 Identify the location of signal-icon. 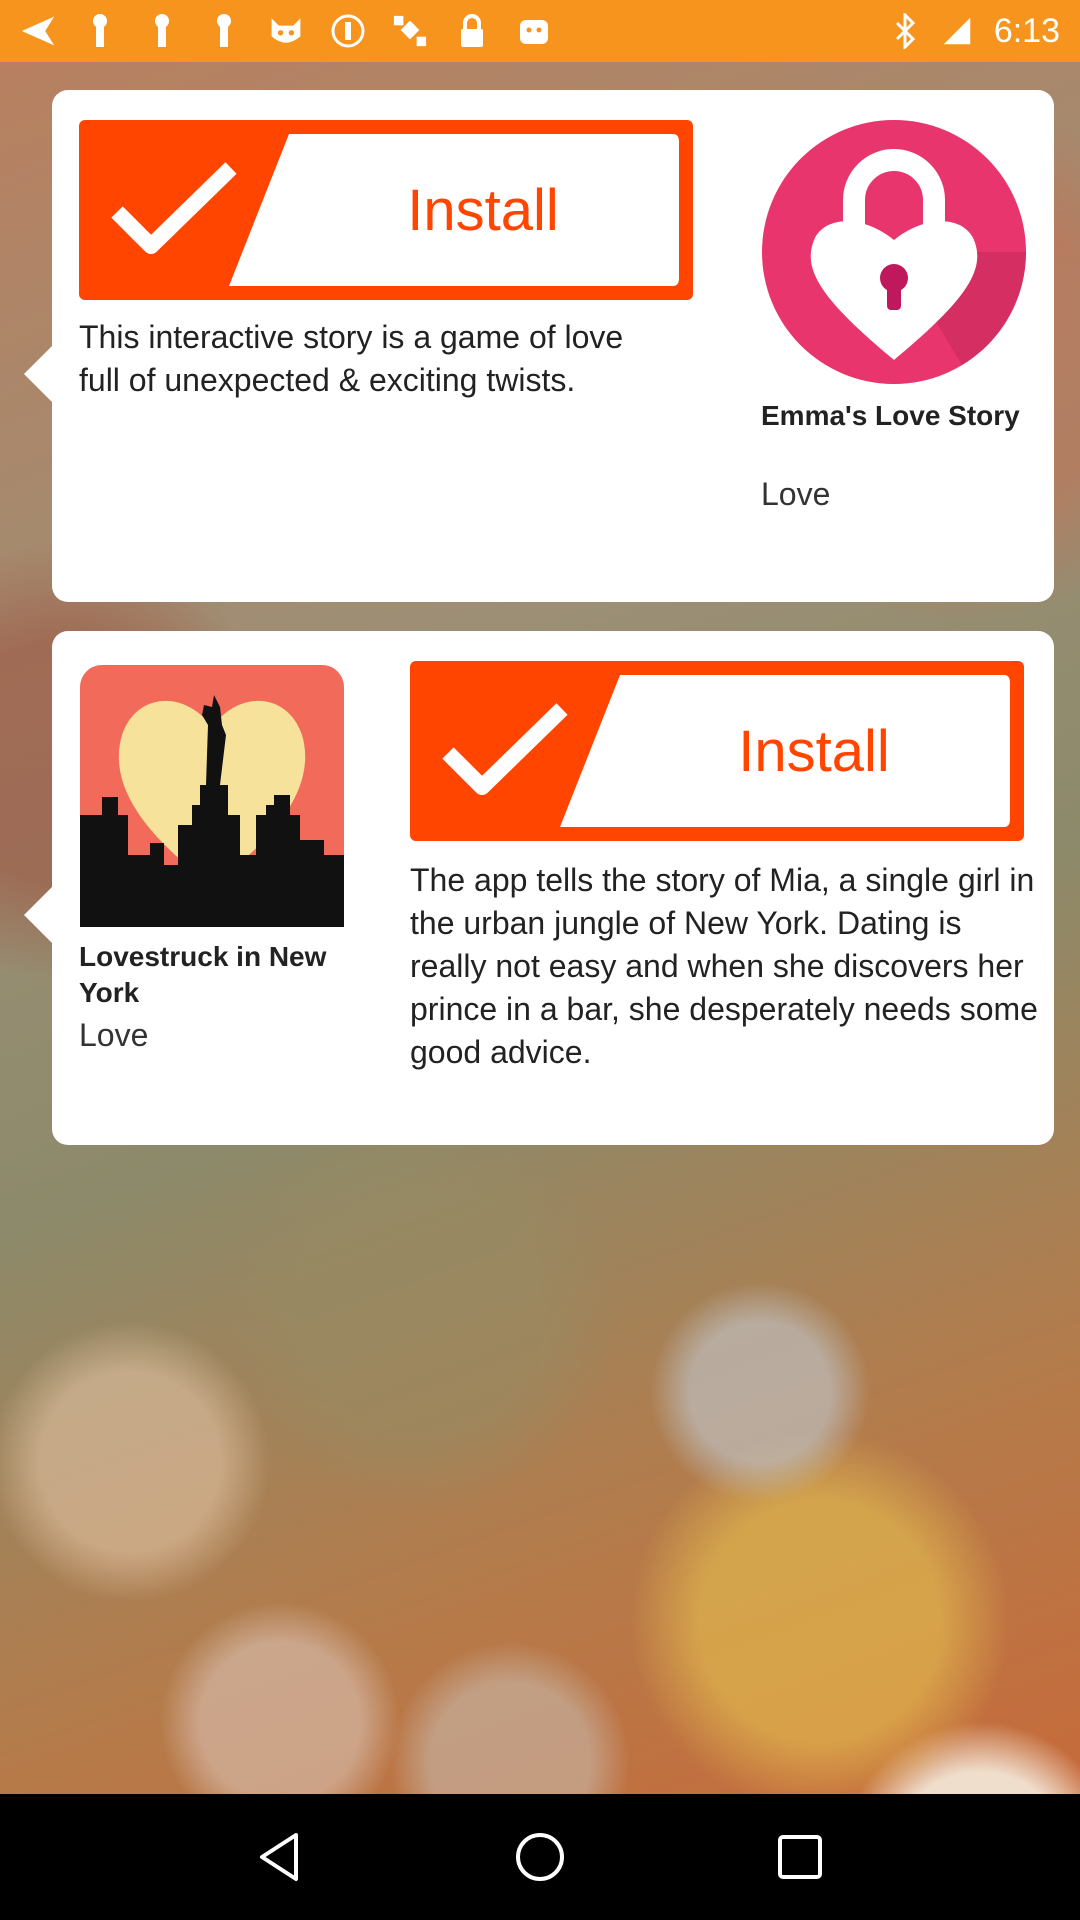
(957, 31).